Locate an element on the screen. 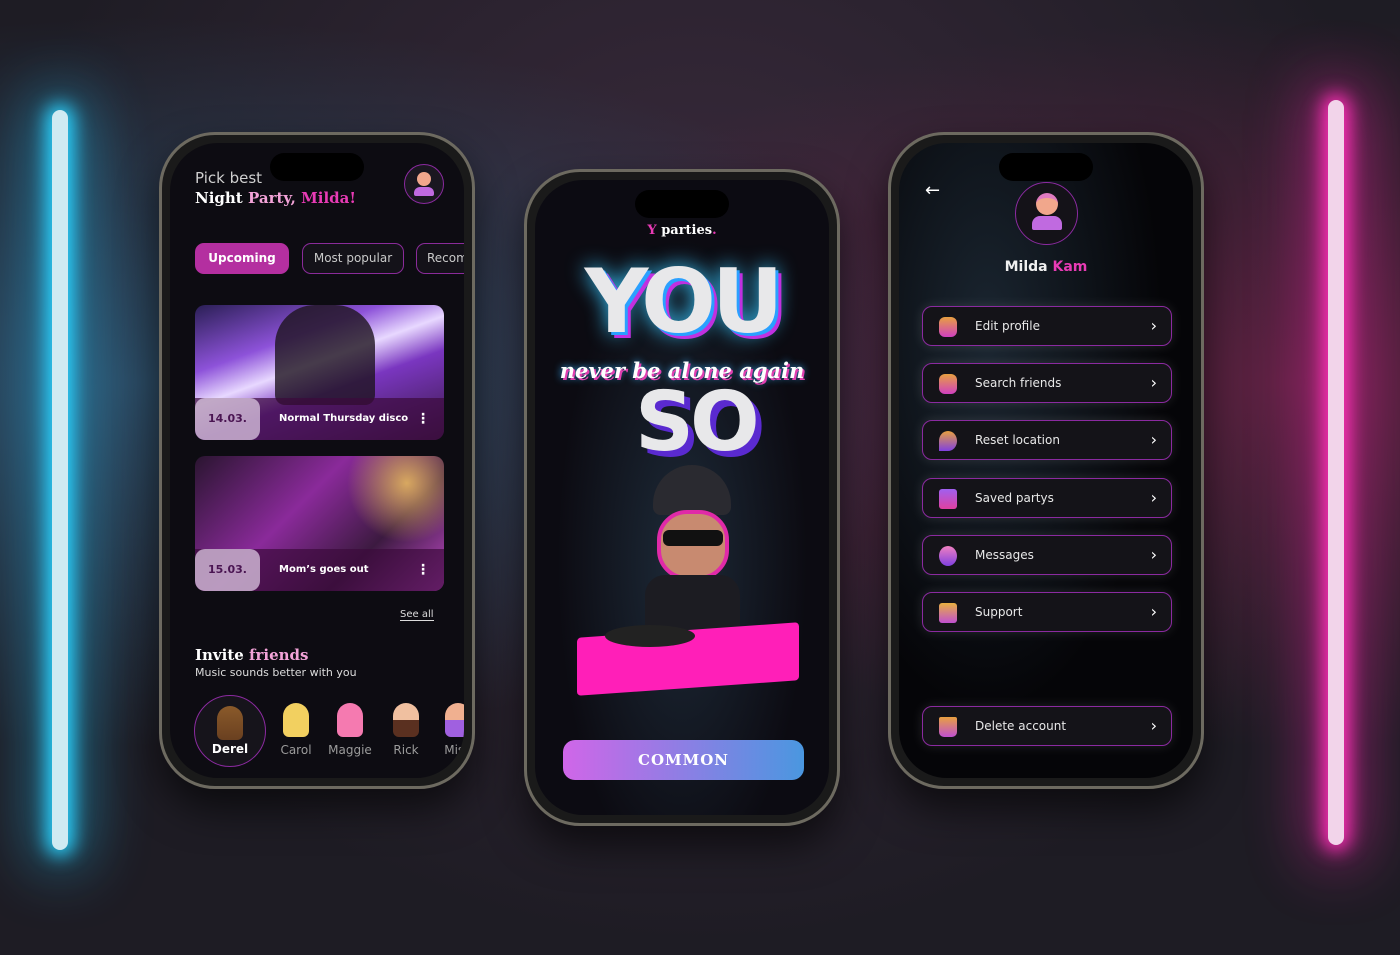  first-name: Milda is located at coordinates (1026, 267).